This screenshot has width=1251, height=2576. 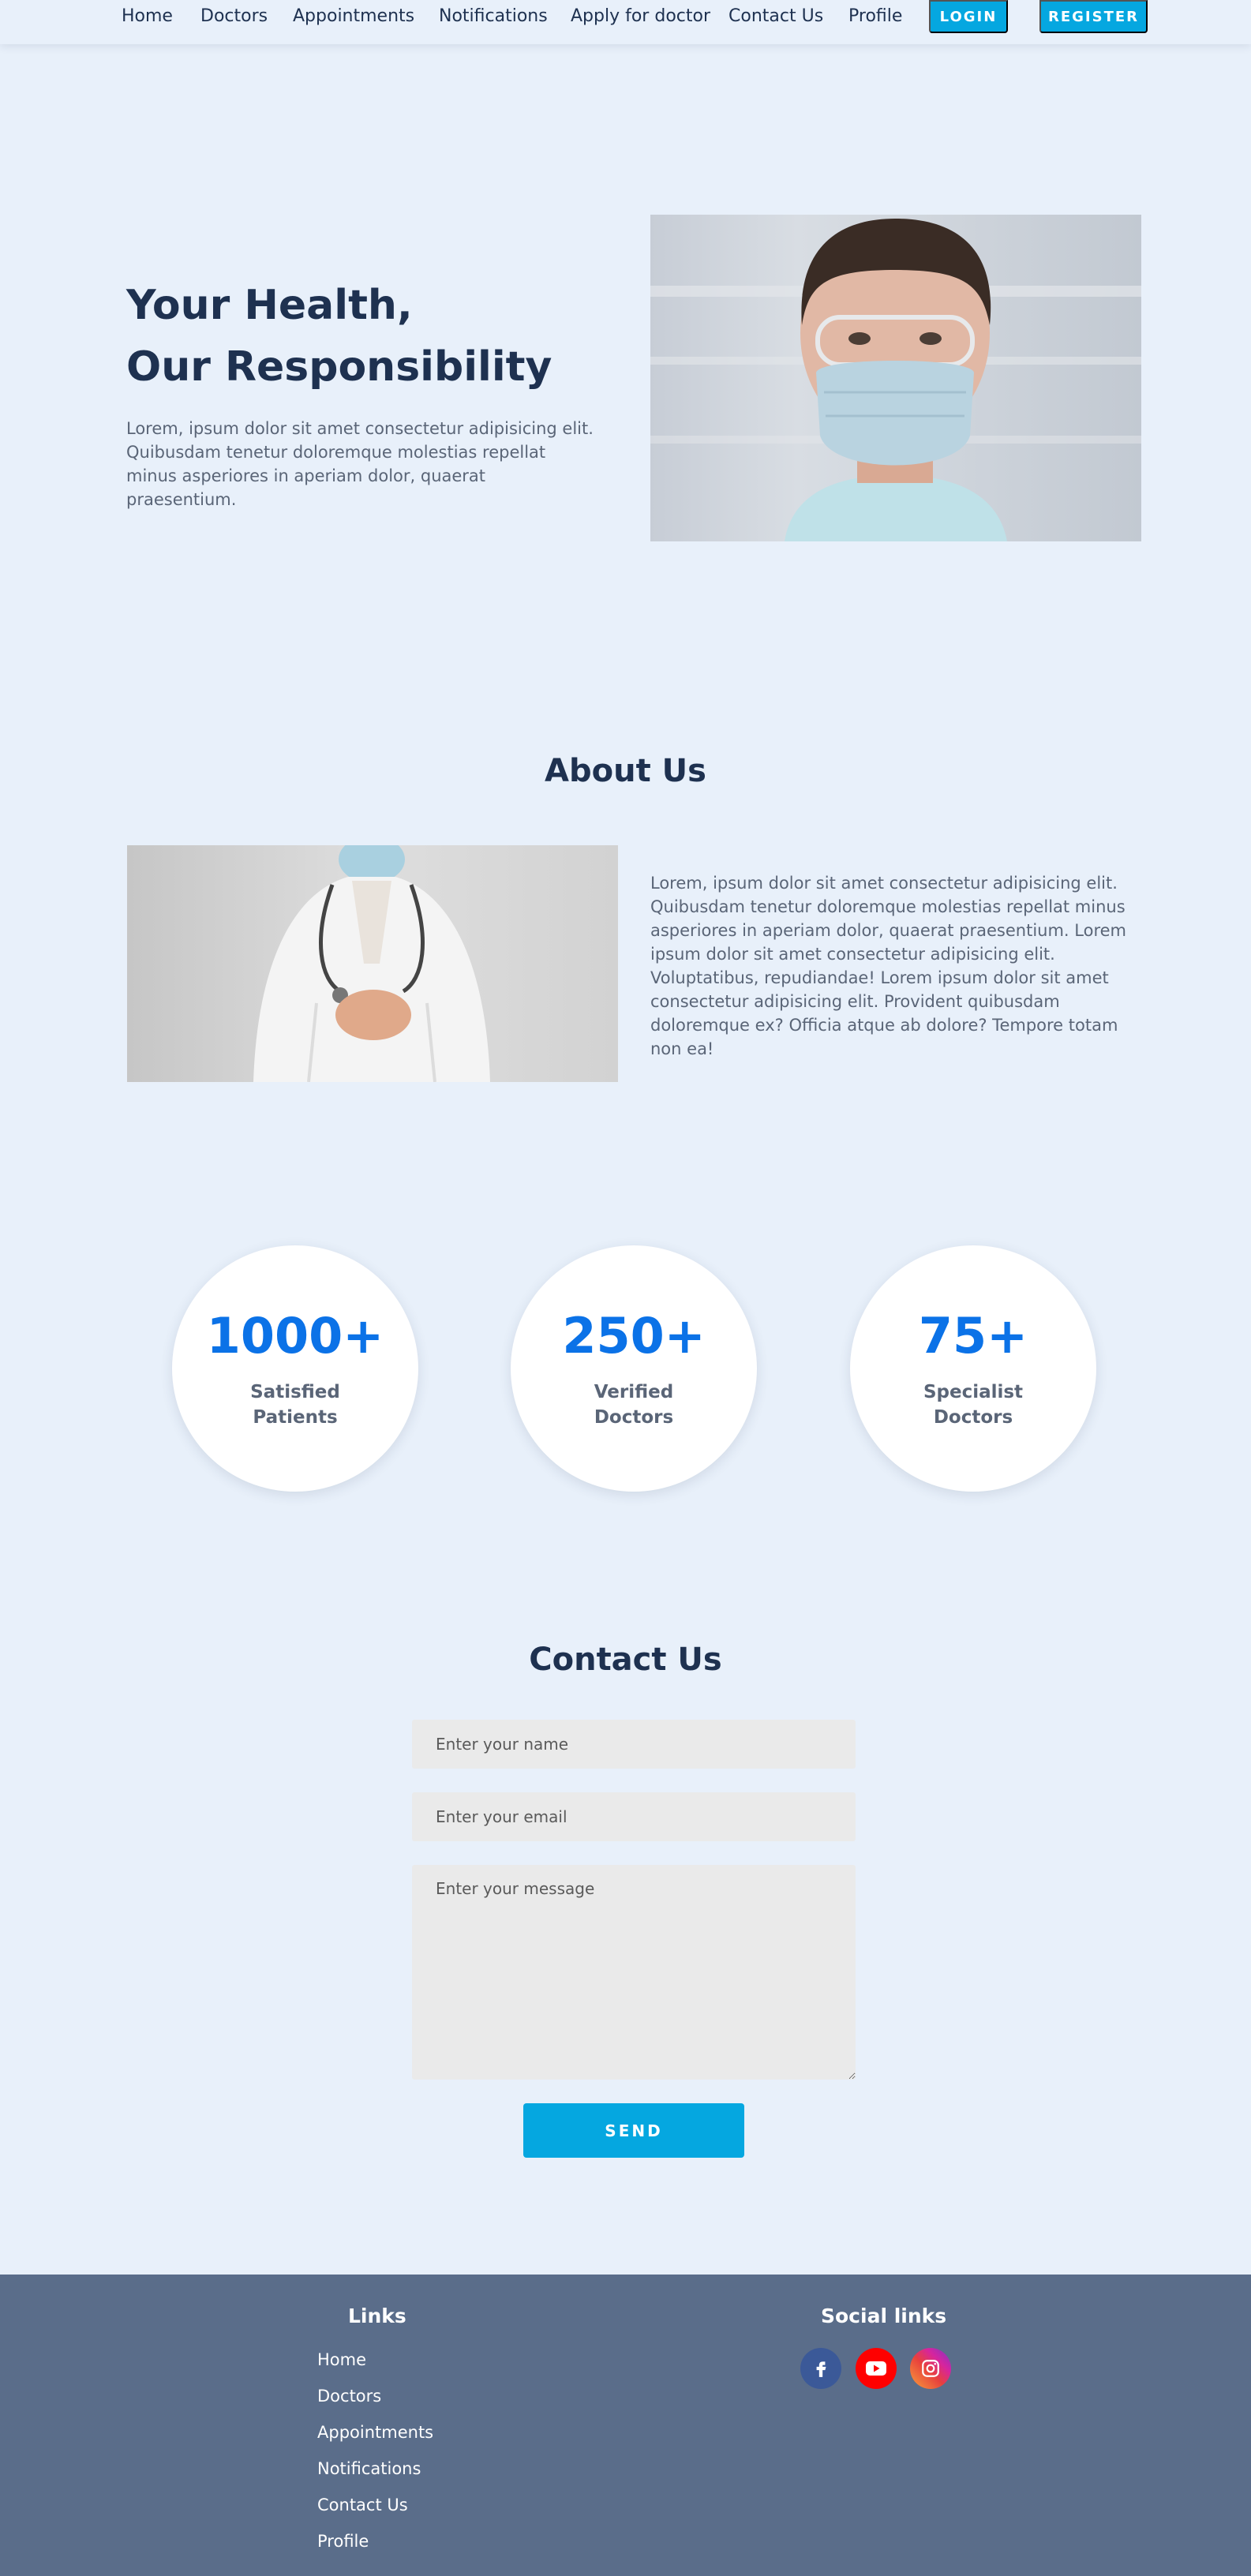 What do you see at coordinates (973, 1405) in the screenshot?
I see `stat-label: Specialist Doctors` at bounding box center [973, 1405].